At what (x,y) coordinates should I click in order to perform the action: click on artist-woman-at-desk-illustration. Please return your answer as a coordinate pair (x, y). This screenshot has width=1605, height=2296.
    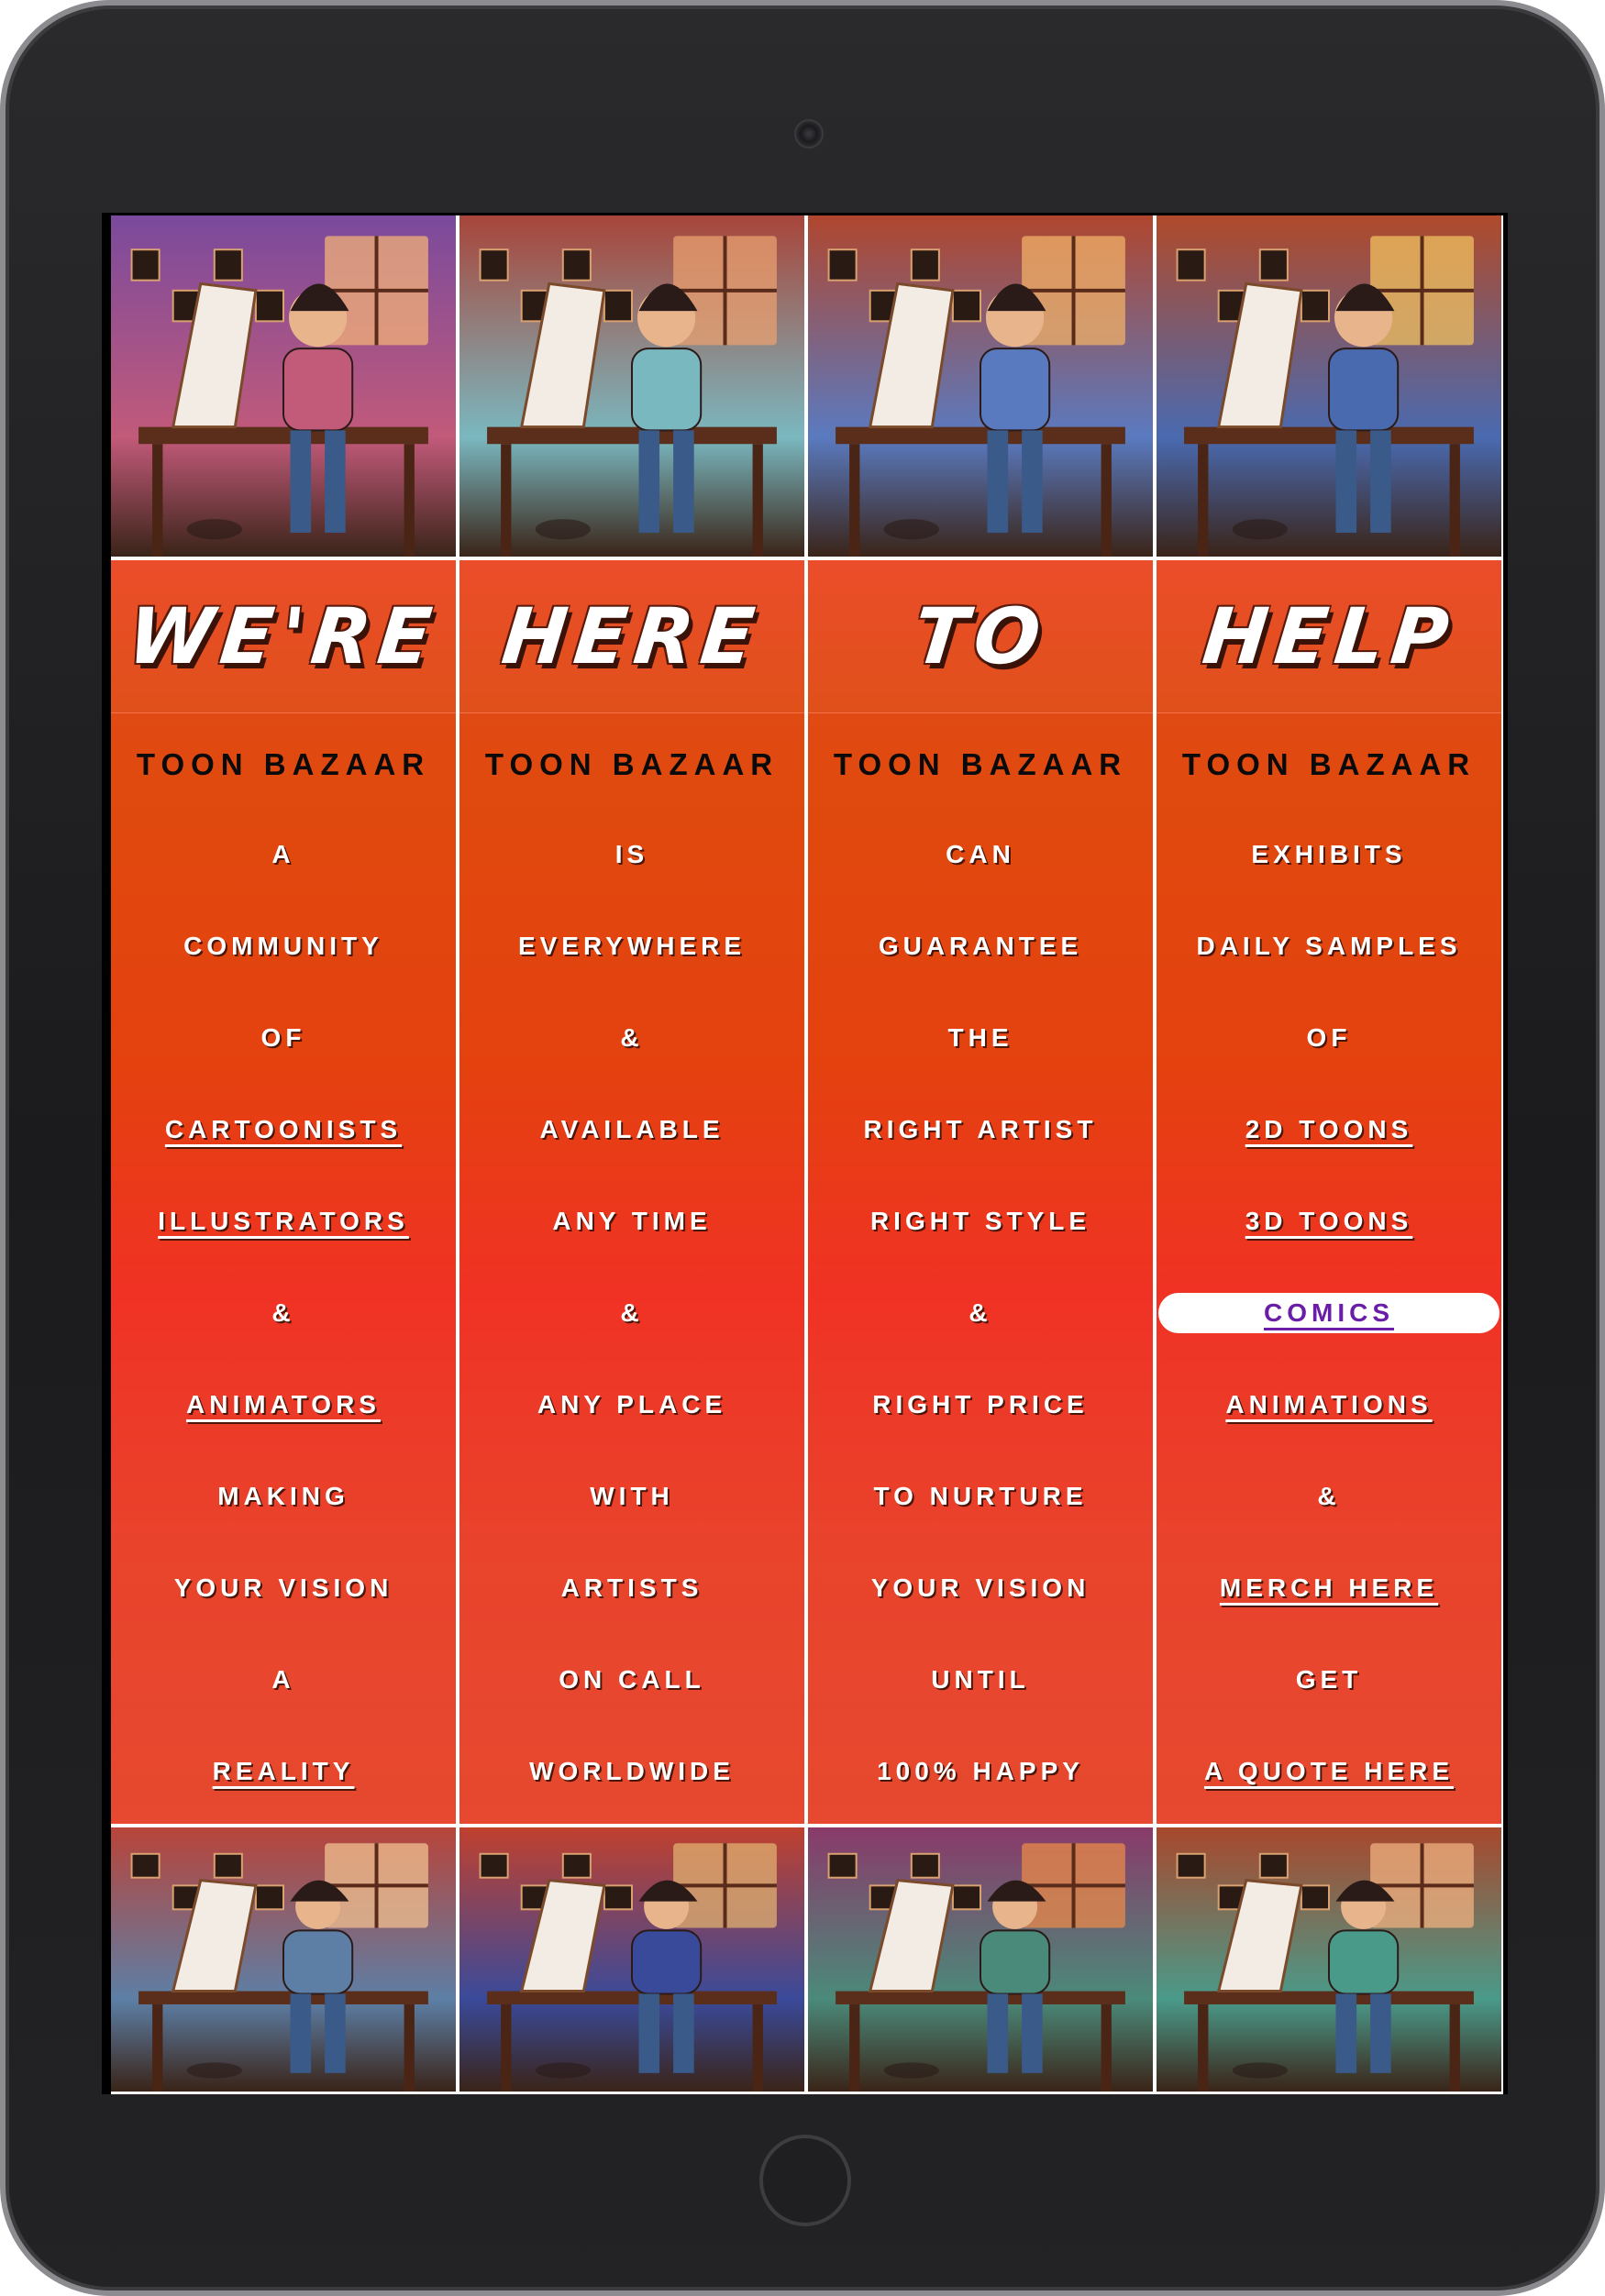
    Looking at the image, I should click on (283, 386).